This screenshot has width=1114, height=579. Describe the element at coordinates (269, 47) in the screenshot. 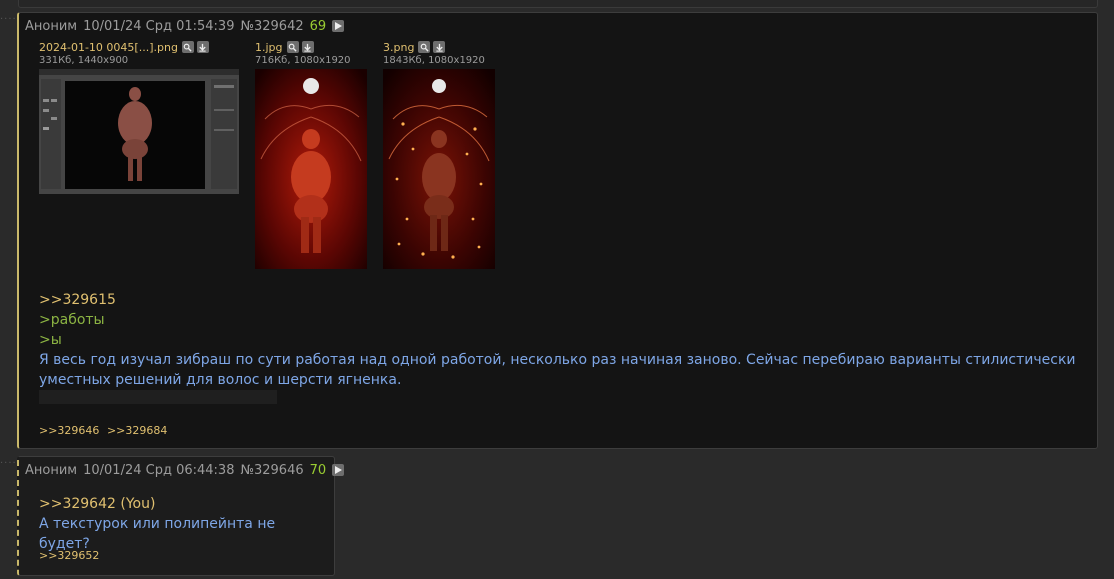

I see `attachment-filename: 1.jpg` at that location.